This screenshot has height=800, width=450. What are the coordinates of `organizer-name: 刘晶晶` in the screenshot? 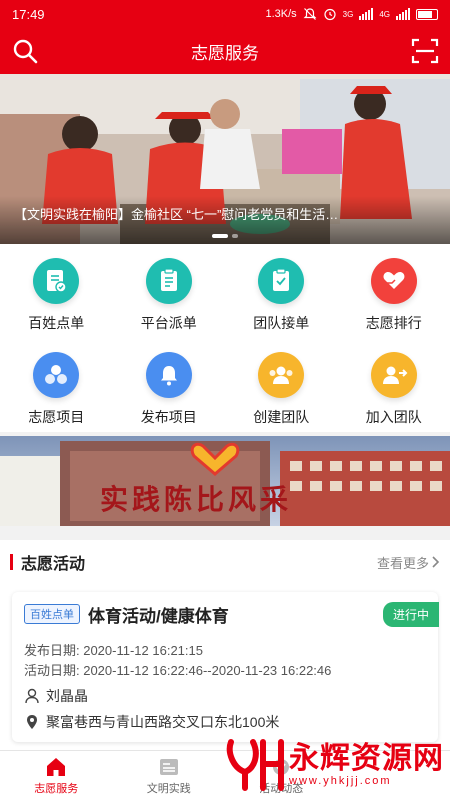 It's located at (67, 696).